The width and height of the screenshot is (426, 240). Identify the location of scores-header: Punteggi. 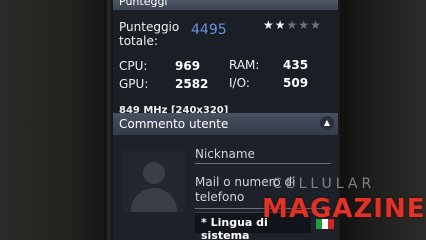
(225, 5).